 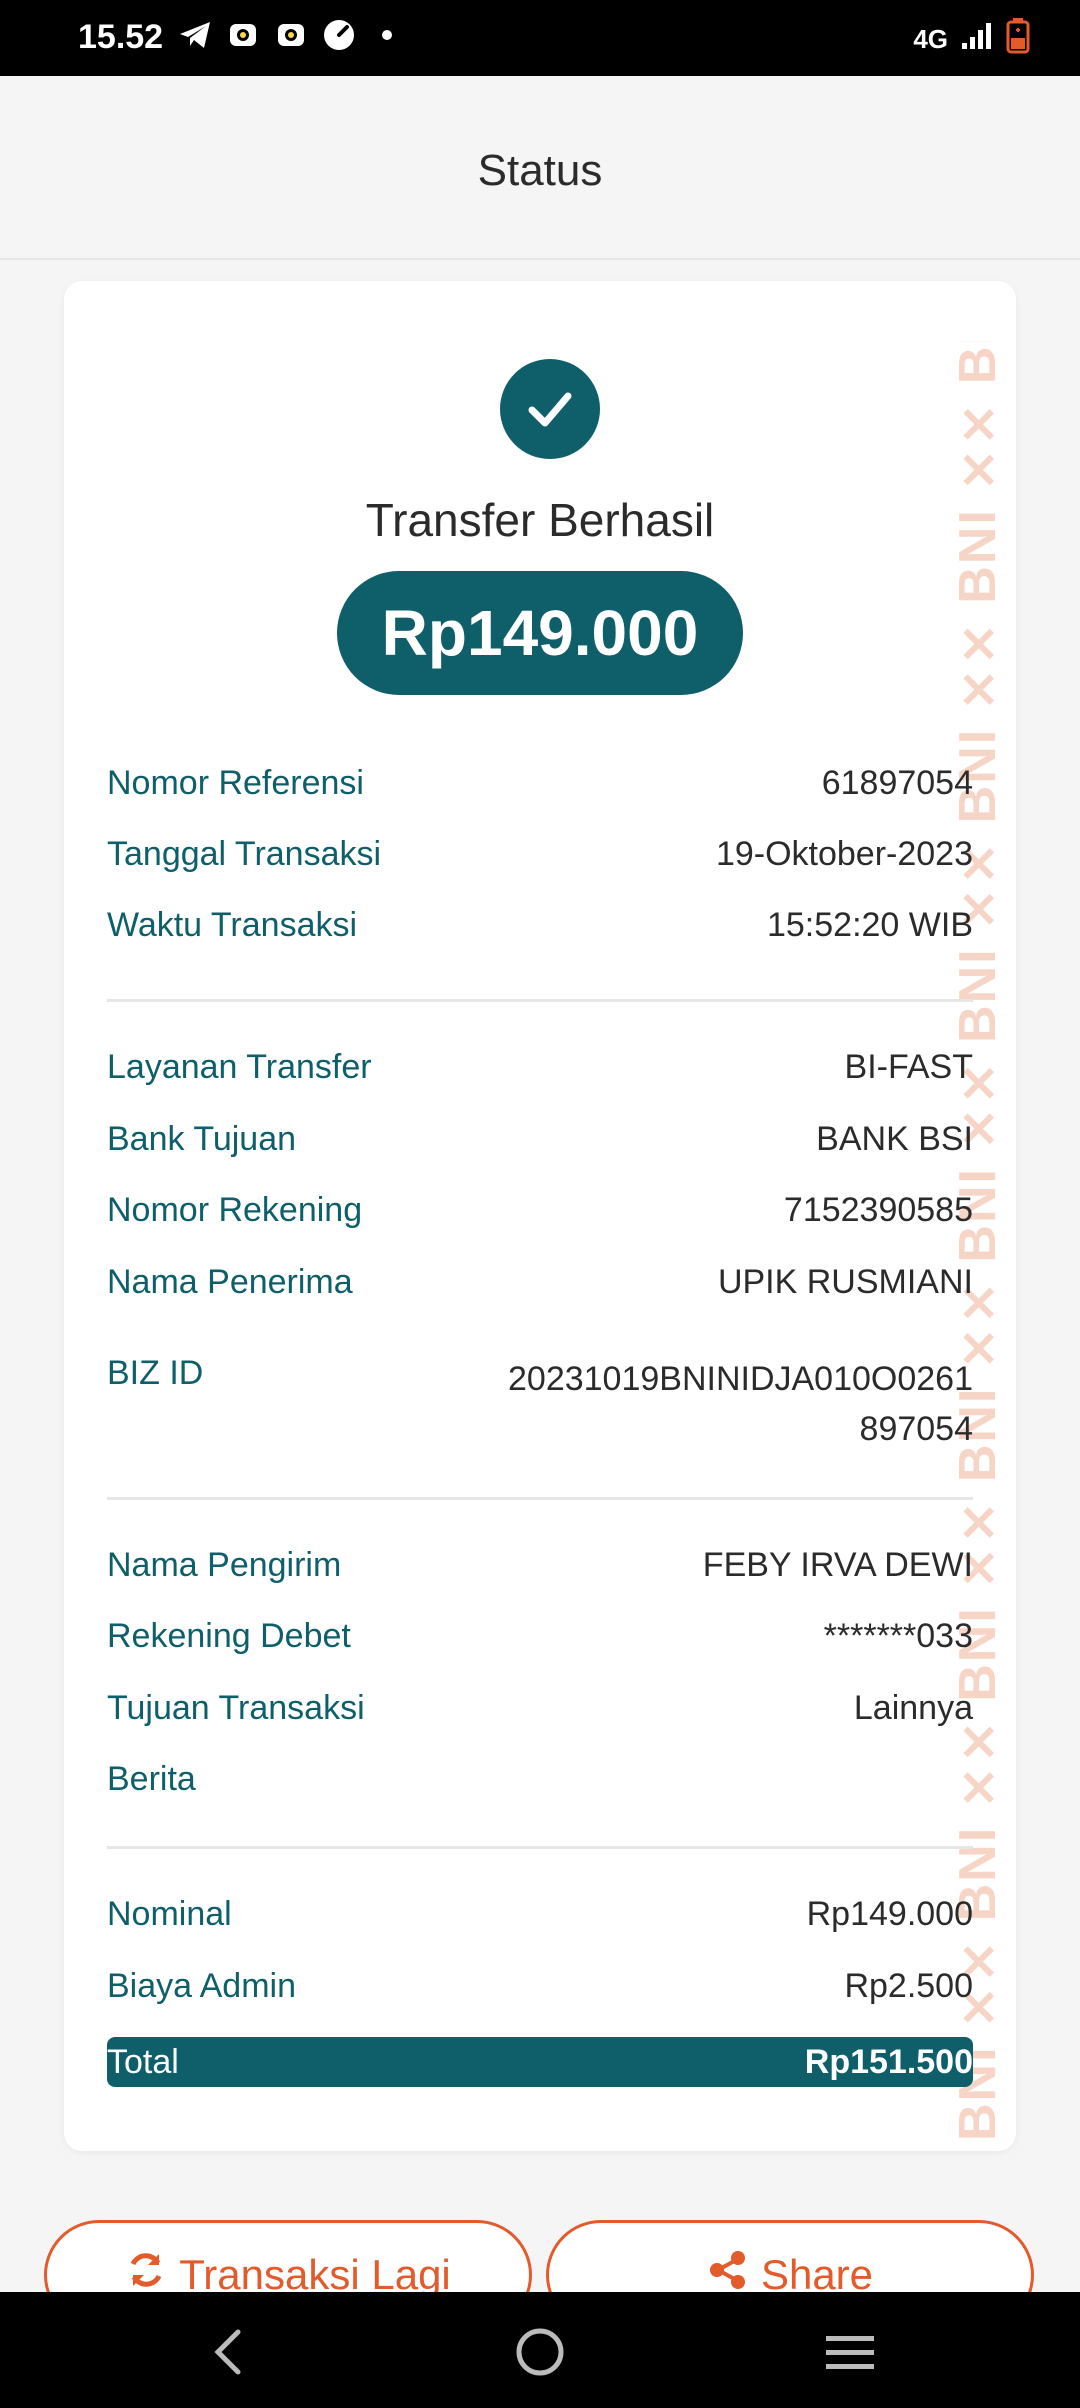 I want to click on signal-icon, so click(x=977, y=39).